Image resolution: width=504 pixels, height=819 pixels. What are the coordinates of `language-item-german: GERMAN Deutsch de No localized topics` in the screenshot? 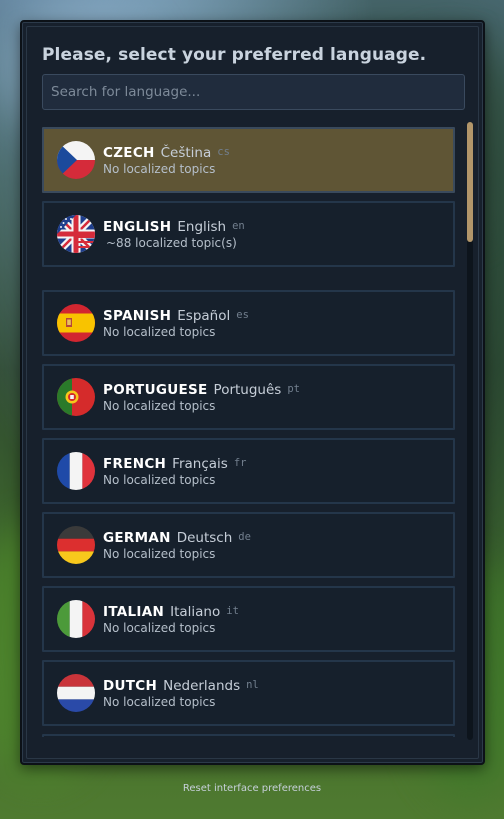 It's located at (248, 545).